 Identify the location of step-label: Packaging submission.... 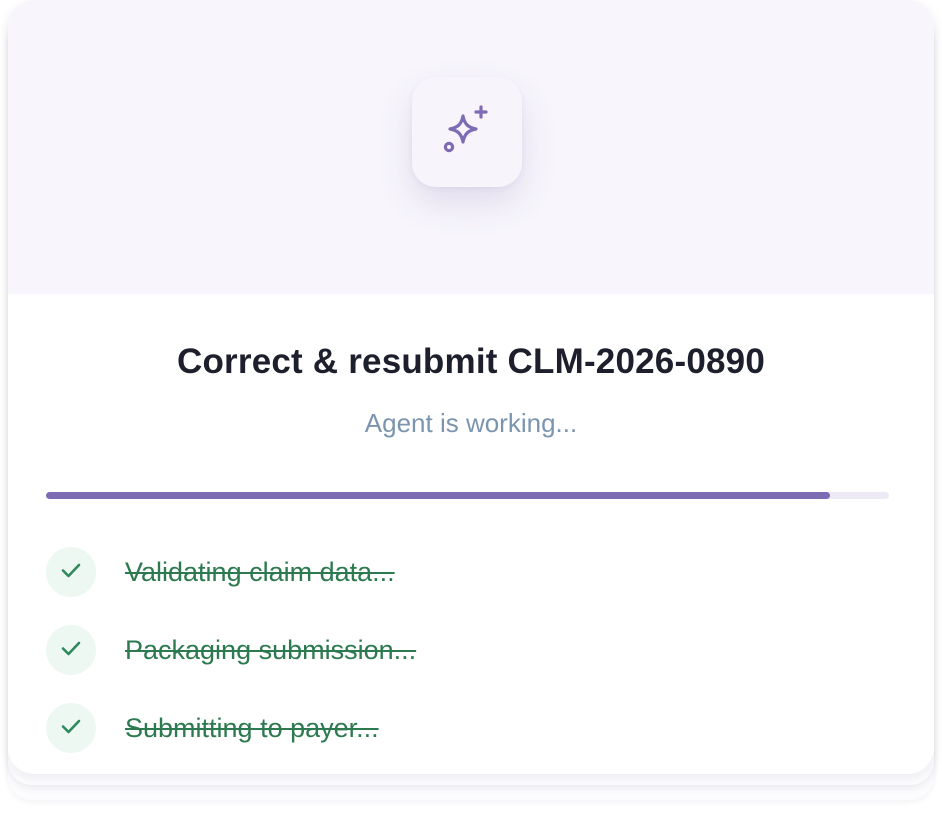
(271, 649).